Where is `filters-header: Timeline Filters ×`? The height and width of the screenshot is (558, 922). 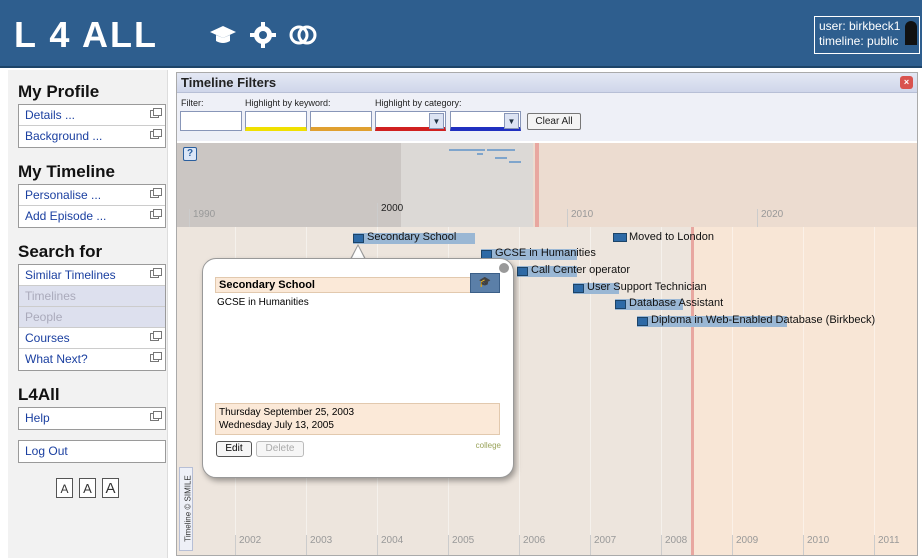 filters-header: Timeline Filters × is located at coordinates (547, 83).